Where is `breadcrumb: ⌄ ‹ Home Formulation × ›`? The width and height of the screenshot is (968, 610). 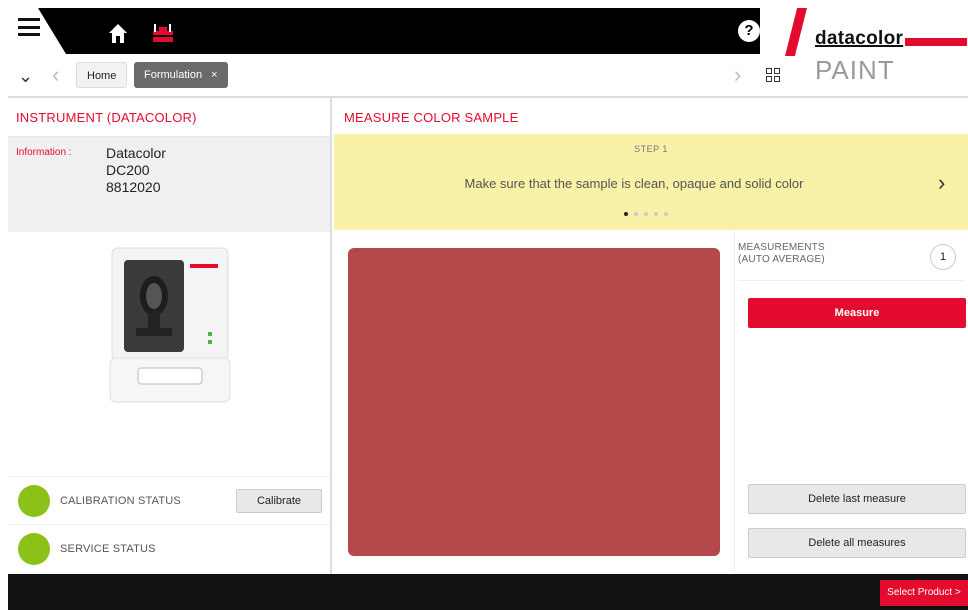
breadcrumb: ⌄ ‹ Home Formulation × › is located at coordinates (394, 75).